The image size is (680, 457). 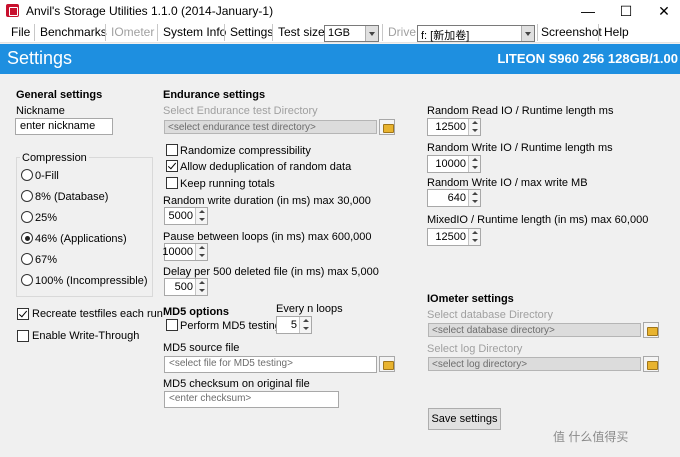 What do you see at coordinates (270, 127) in the screenshot?
I see `endurance-dir-input: <select endurance test directory>` at bounding box center [270, 127].